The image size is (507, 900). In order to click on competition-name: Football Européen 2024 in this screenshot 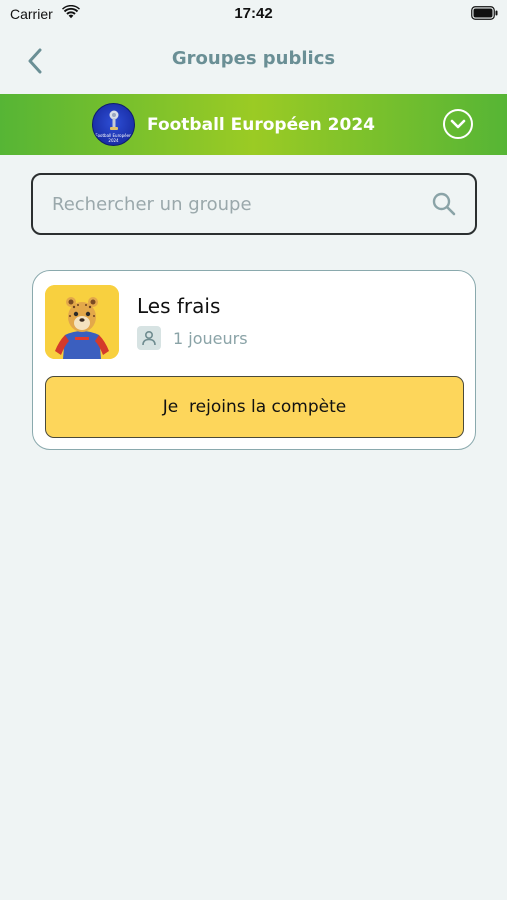, I will do `click(261, 124)`.